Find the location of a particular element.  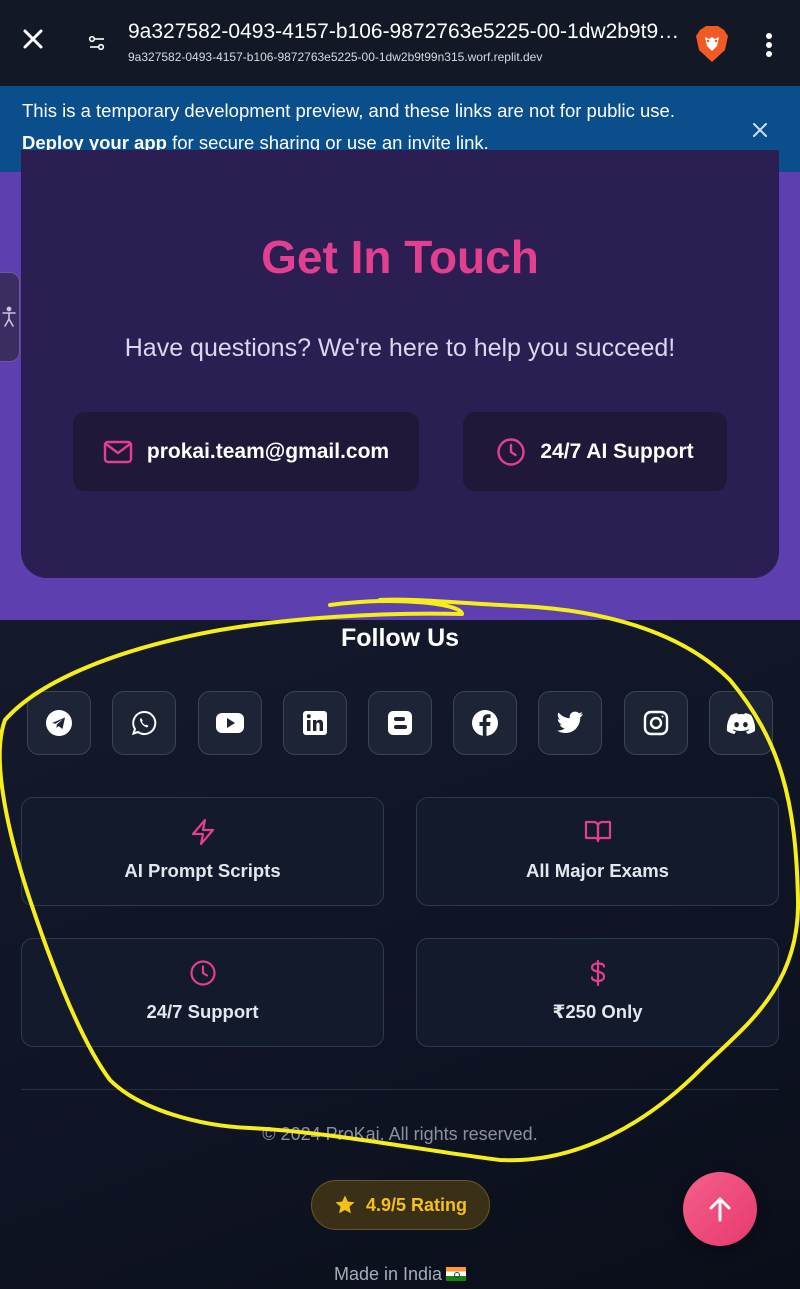

blogger-icon is located at coordinates (400, 723).